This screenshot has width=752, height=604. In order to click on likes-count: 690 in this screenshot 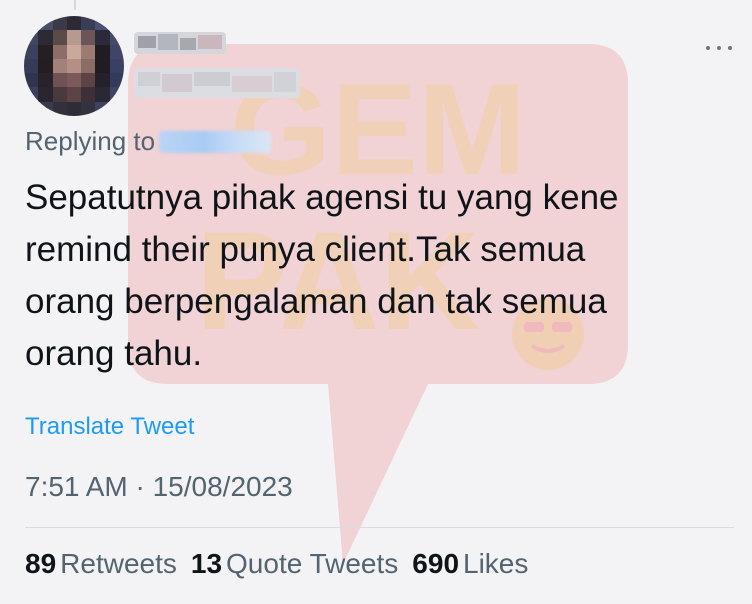, I will do `click(436, 563)`.